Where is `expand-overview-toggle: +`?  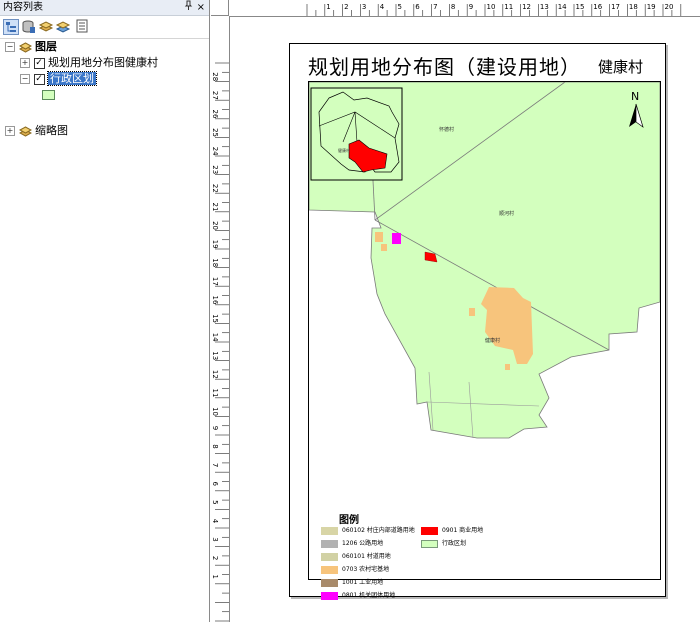 expand-overview-toggle: + is located at coordinates (10, 131).